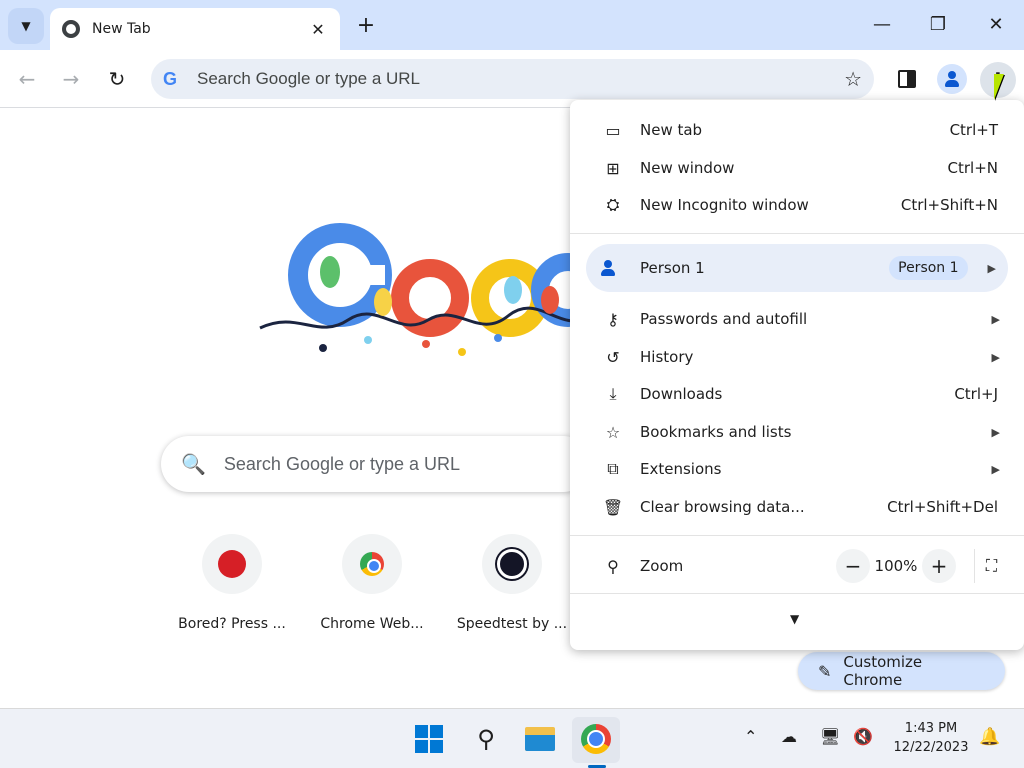 The image size is (1024, 768). I want to click on fullscreen-icon: ⛶, so click(991, 565).